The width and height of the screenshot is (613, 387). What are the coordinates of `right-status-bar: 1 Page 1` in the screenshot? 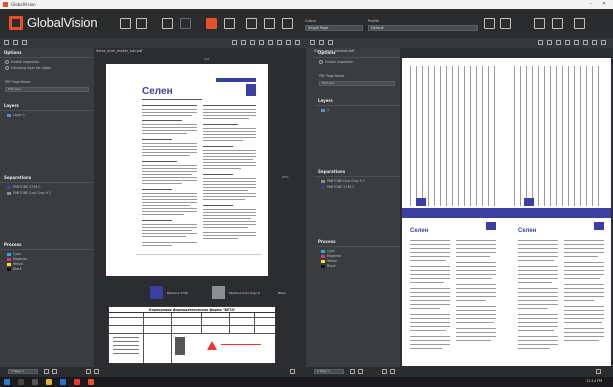 It's located at (459, 372).